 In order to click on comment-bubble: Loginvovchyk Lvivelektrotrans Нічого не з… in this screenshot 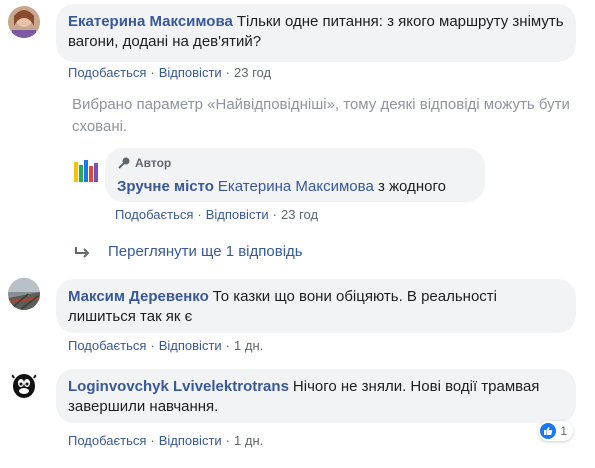, I will do `click(316, 396)`.